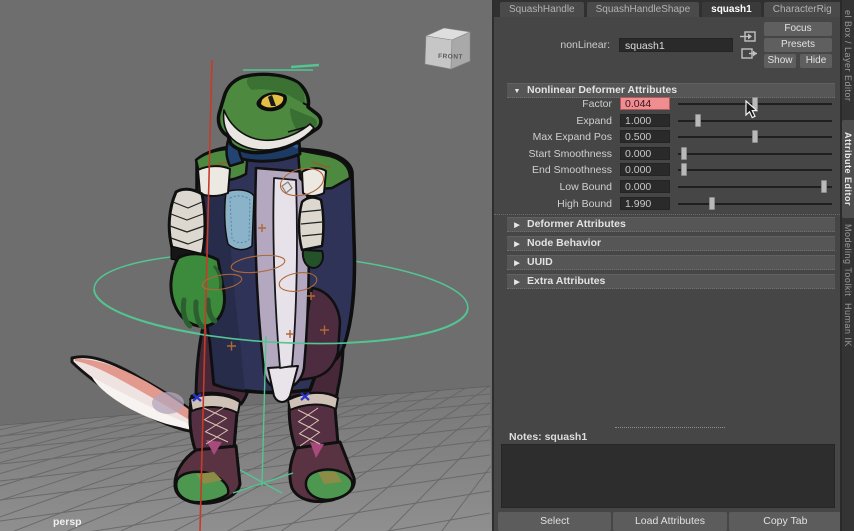 Image resolution: width=854 pixels, height=531 pixels. What do you see at coordinates (731, 9) in the screenshot?
I see `ae-tab-squash1: squash1` at bounding box center [731, 9].